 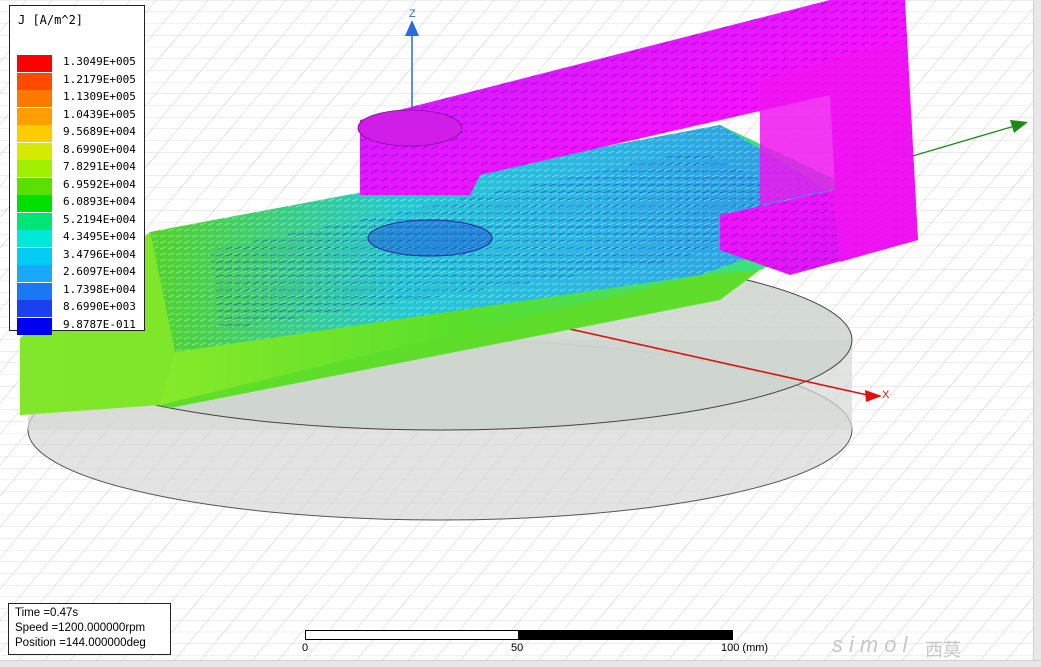 I want to click on legend-value: 1.1309E+005, so click(x=99, y=96).